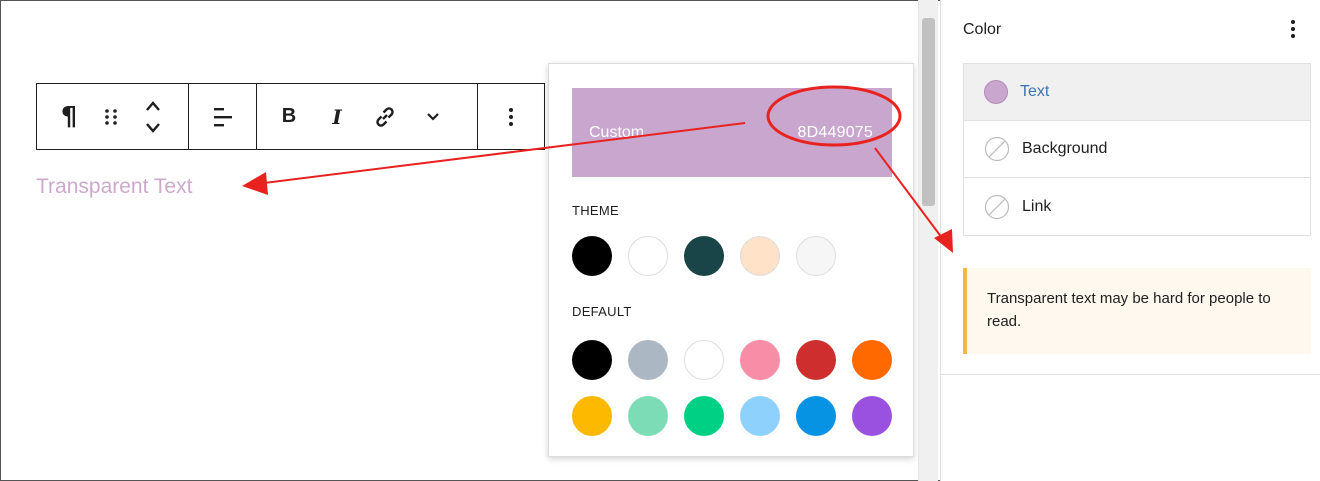 The width and height of the screenshot is (1320, 481). I want to click on paragraph-icon: ¶, so click(69, 116).